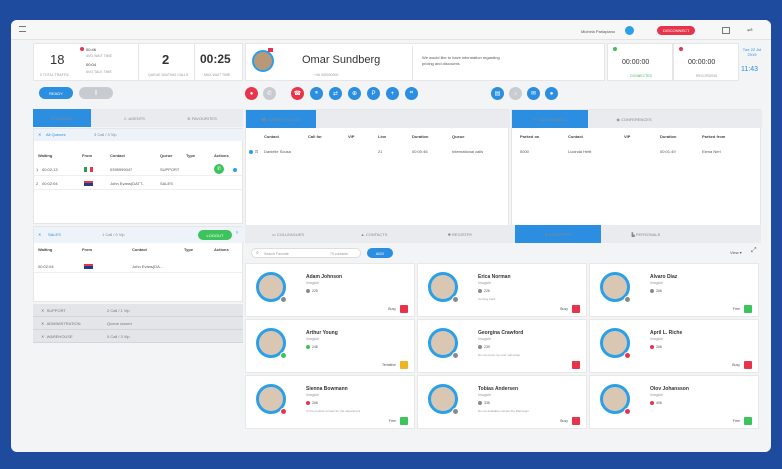 This screenshot has width=782, height=469. I want to click on conference-icon: ⊕, so click(354, 93).